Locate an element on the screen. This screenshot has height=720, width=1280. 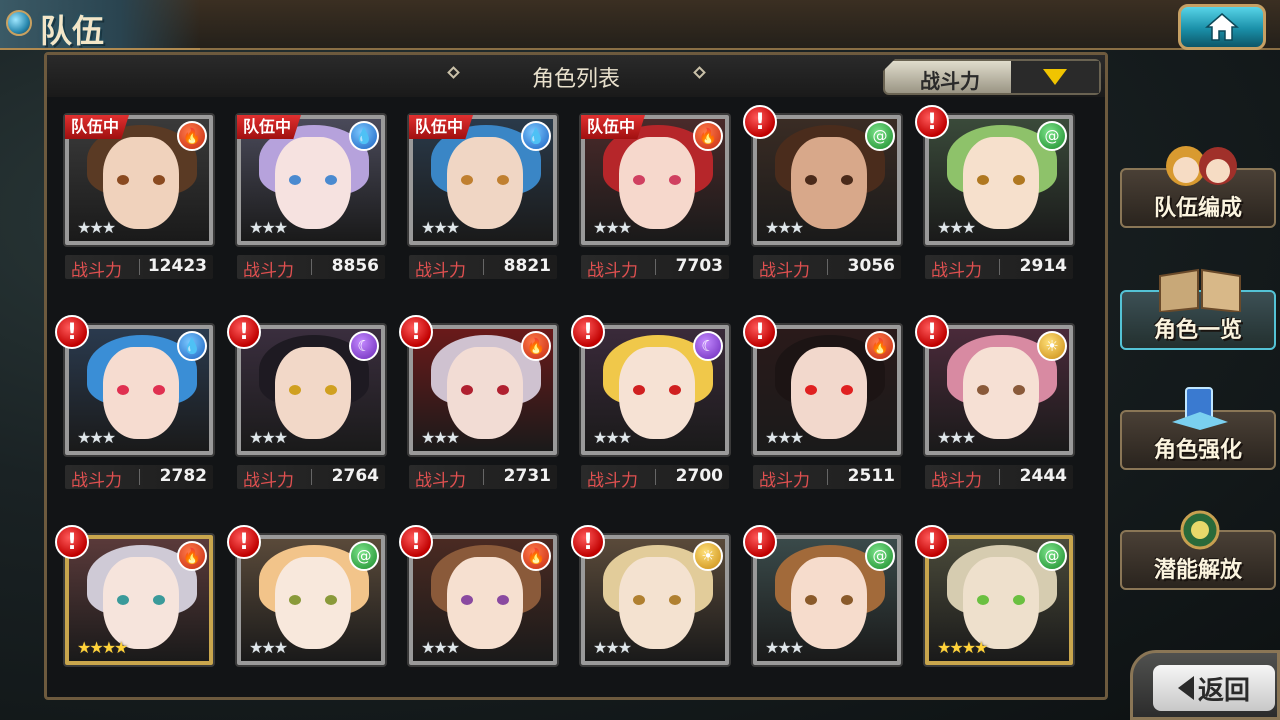
dropdown-arrow-icon is located at coordinates (1055, 77).